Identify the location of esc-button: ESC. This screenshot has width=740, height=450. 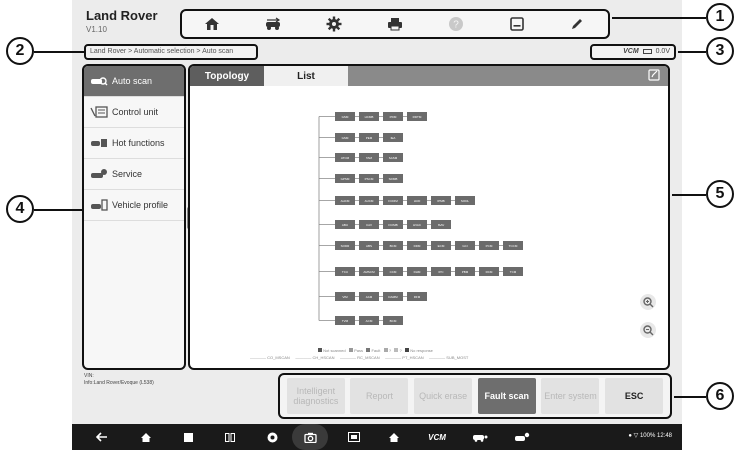
(634, 396).